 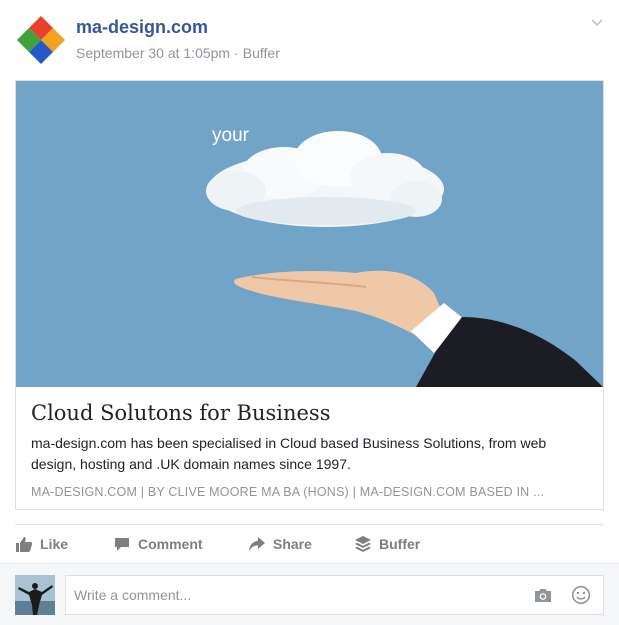 What do you see at coordinates (142, 27) in the screenshot?
I see `page-name-link: ma-design.com` at bounding box center [142, 27].